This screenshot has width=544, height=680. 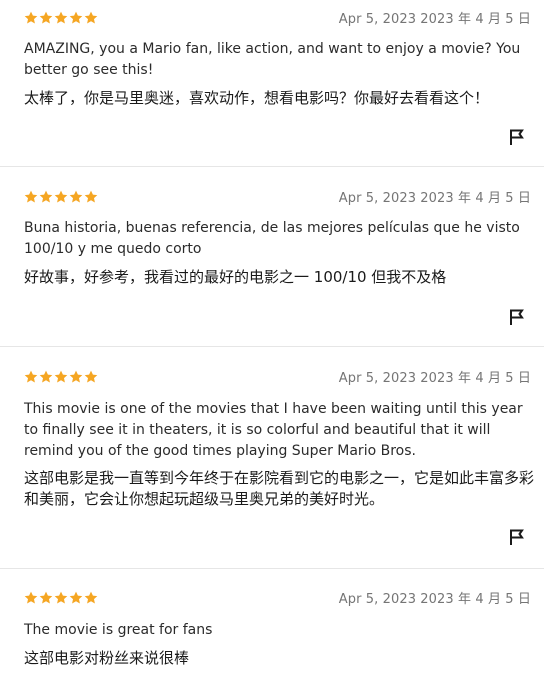 What do you see at coordinates (235, 277) in the screenshot?
I see `review-translated-text: 好故事，好参考，我看过的最好的电影之一 100/10 但我不及格` at bounding box center [235, 277].